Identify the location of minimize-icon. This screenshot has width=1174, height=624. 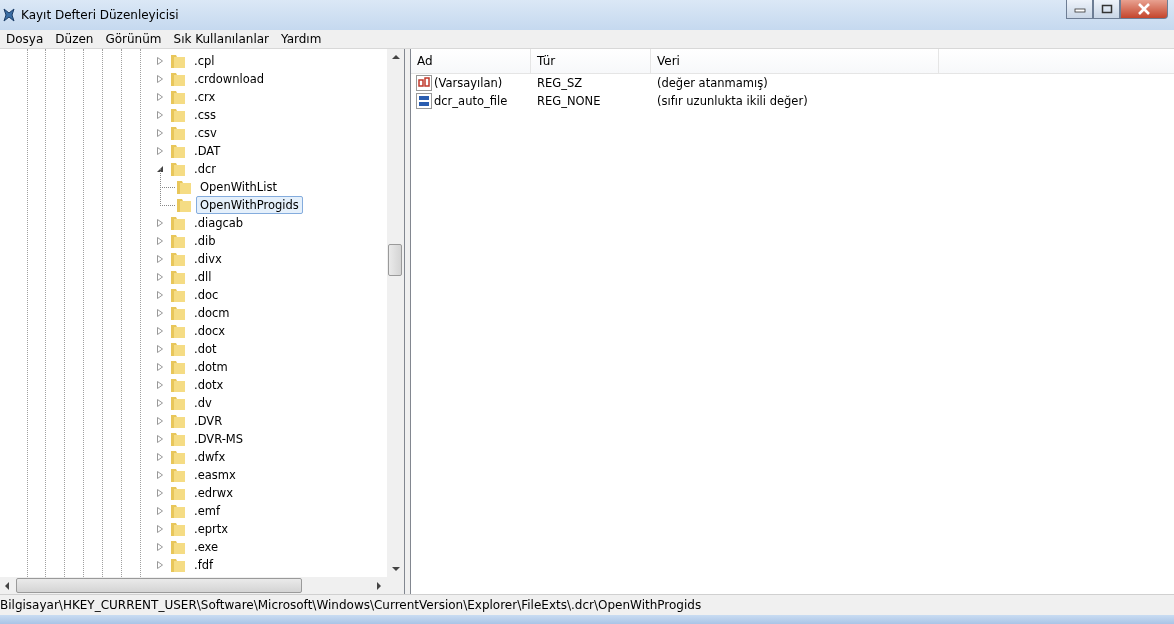
(1079, 9).